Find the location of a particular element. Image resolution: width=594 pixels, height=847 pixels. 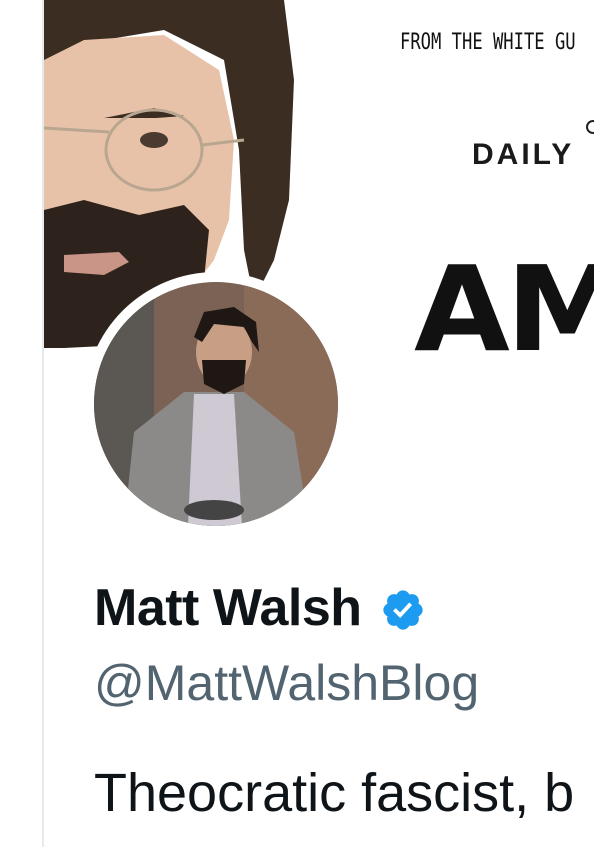

profile-display-name: Matt Walsh is located at coordinates (228, 608).